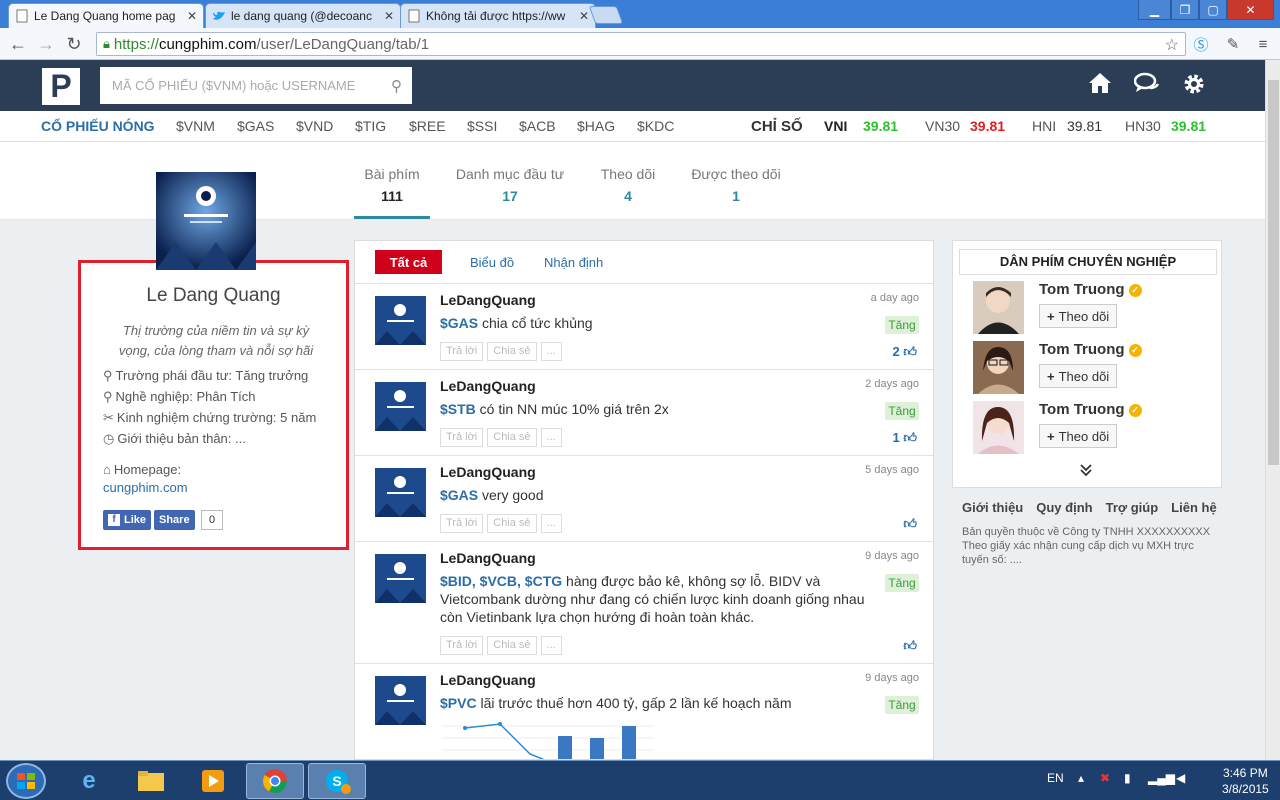 The image size is (1280, 800). I want to click on ticker-link: $HAG, so click(596, 126).